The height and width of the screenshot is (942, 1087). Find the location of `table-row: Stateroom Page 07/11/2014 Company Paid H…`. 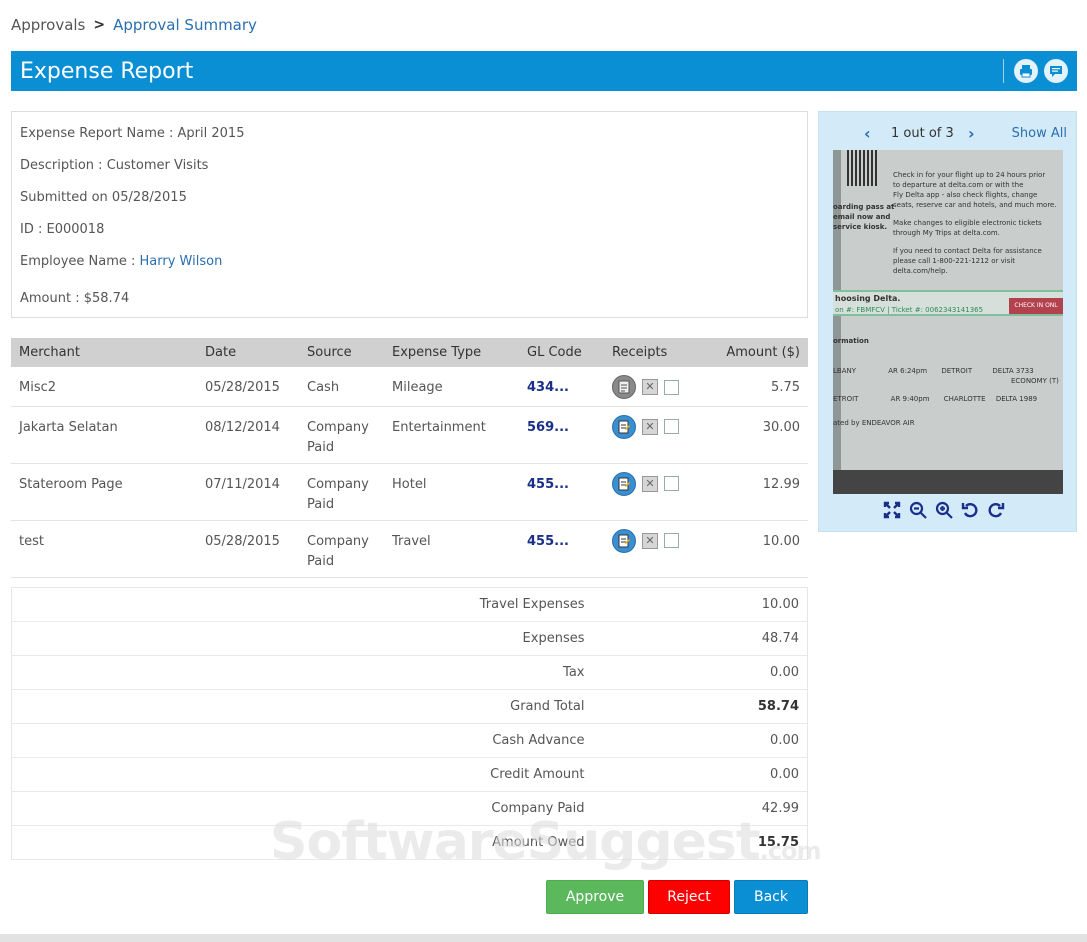

table-row: Stateroom Page 07/11/2014 Company Paid H… is located at coordinates (409, 492).